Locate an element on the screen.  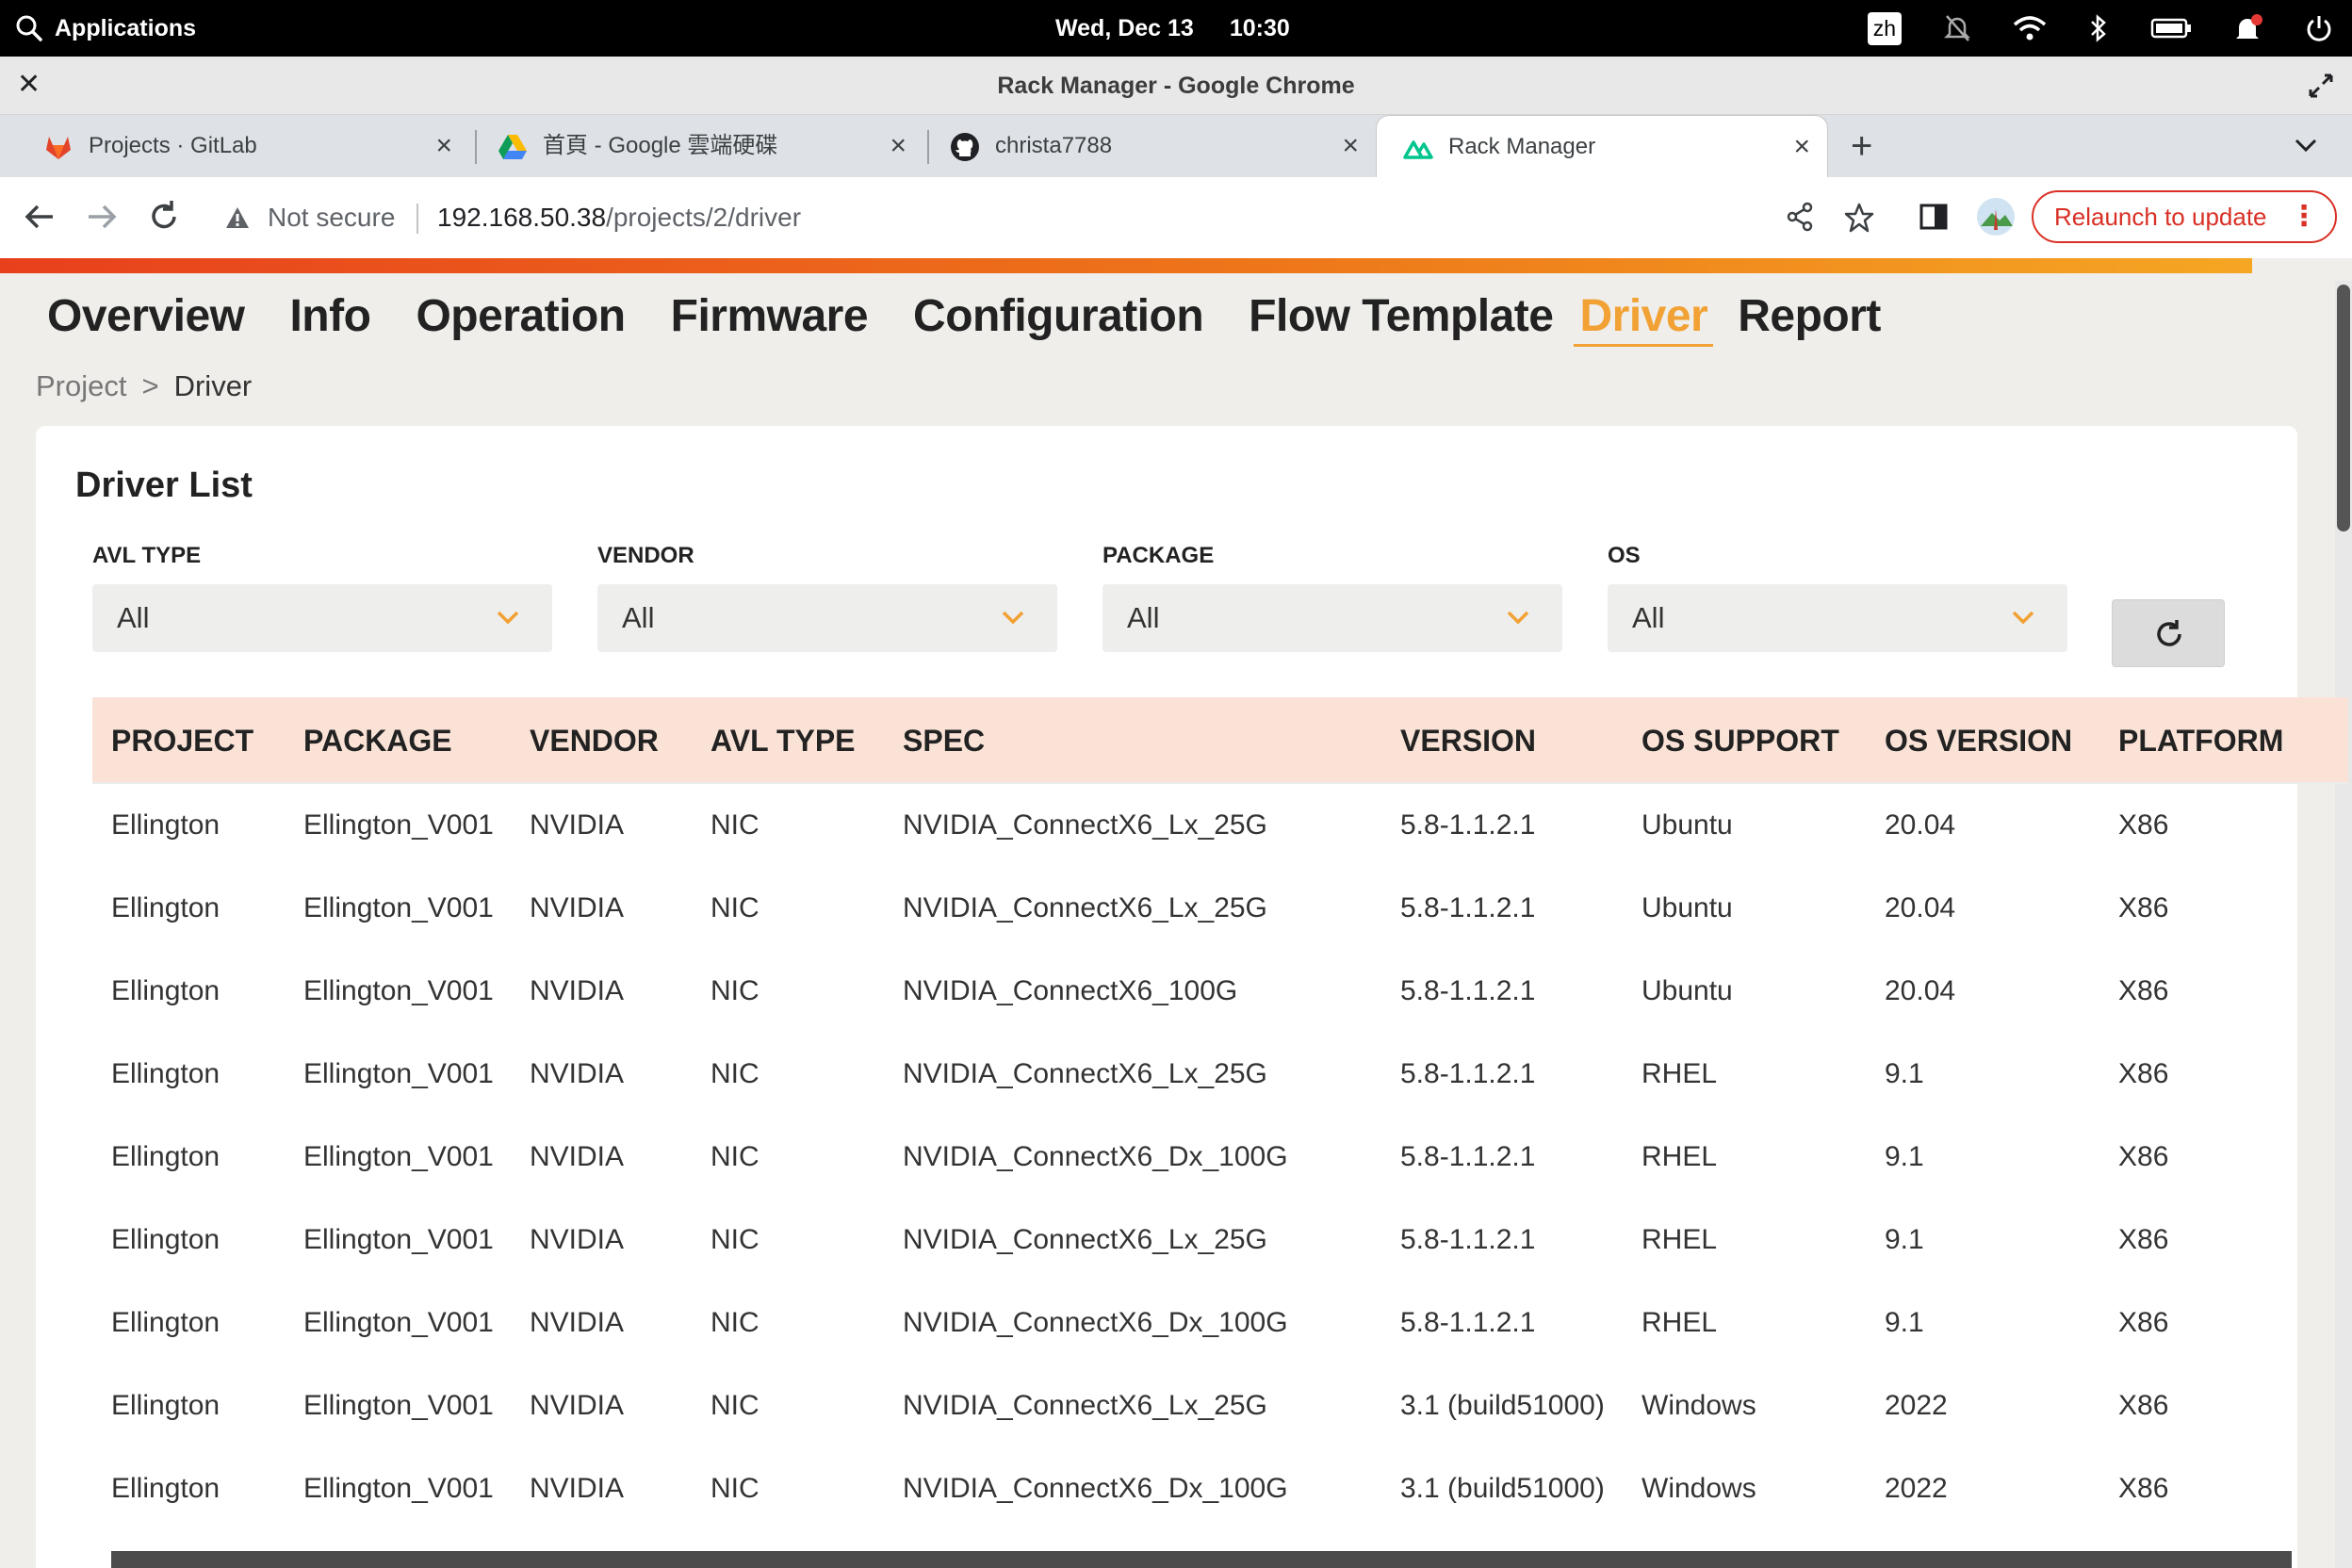
select-value: All is located at coordinates (133, 617).